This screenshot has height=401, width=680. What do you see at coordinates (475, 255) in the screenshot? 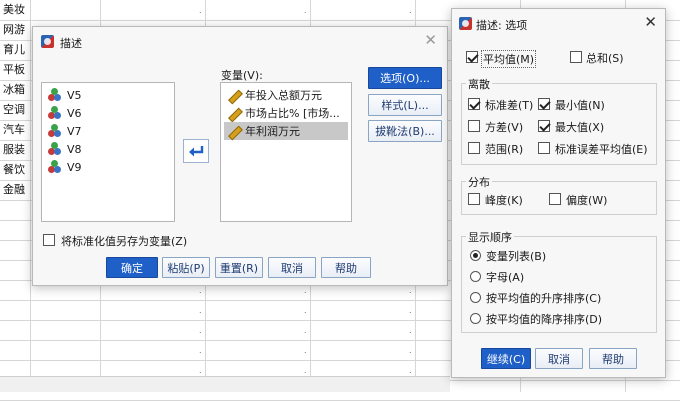
I see `variable-list-radio` at bounding box center [475, 255].